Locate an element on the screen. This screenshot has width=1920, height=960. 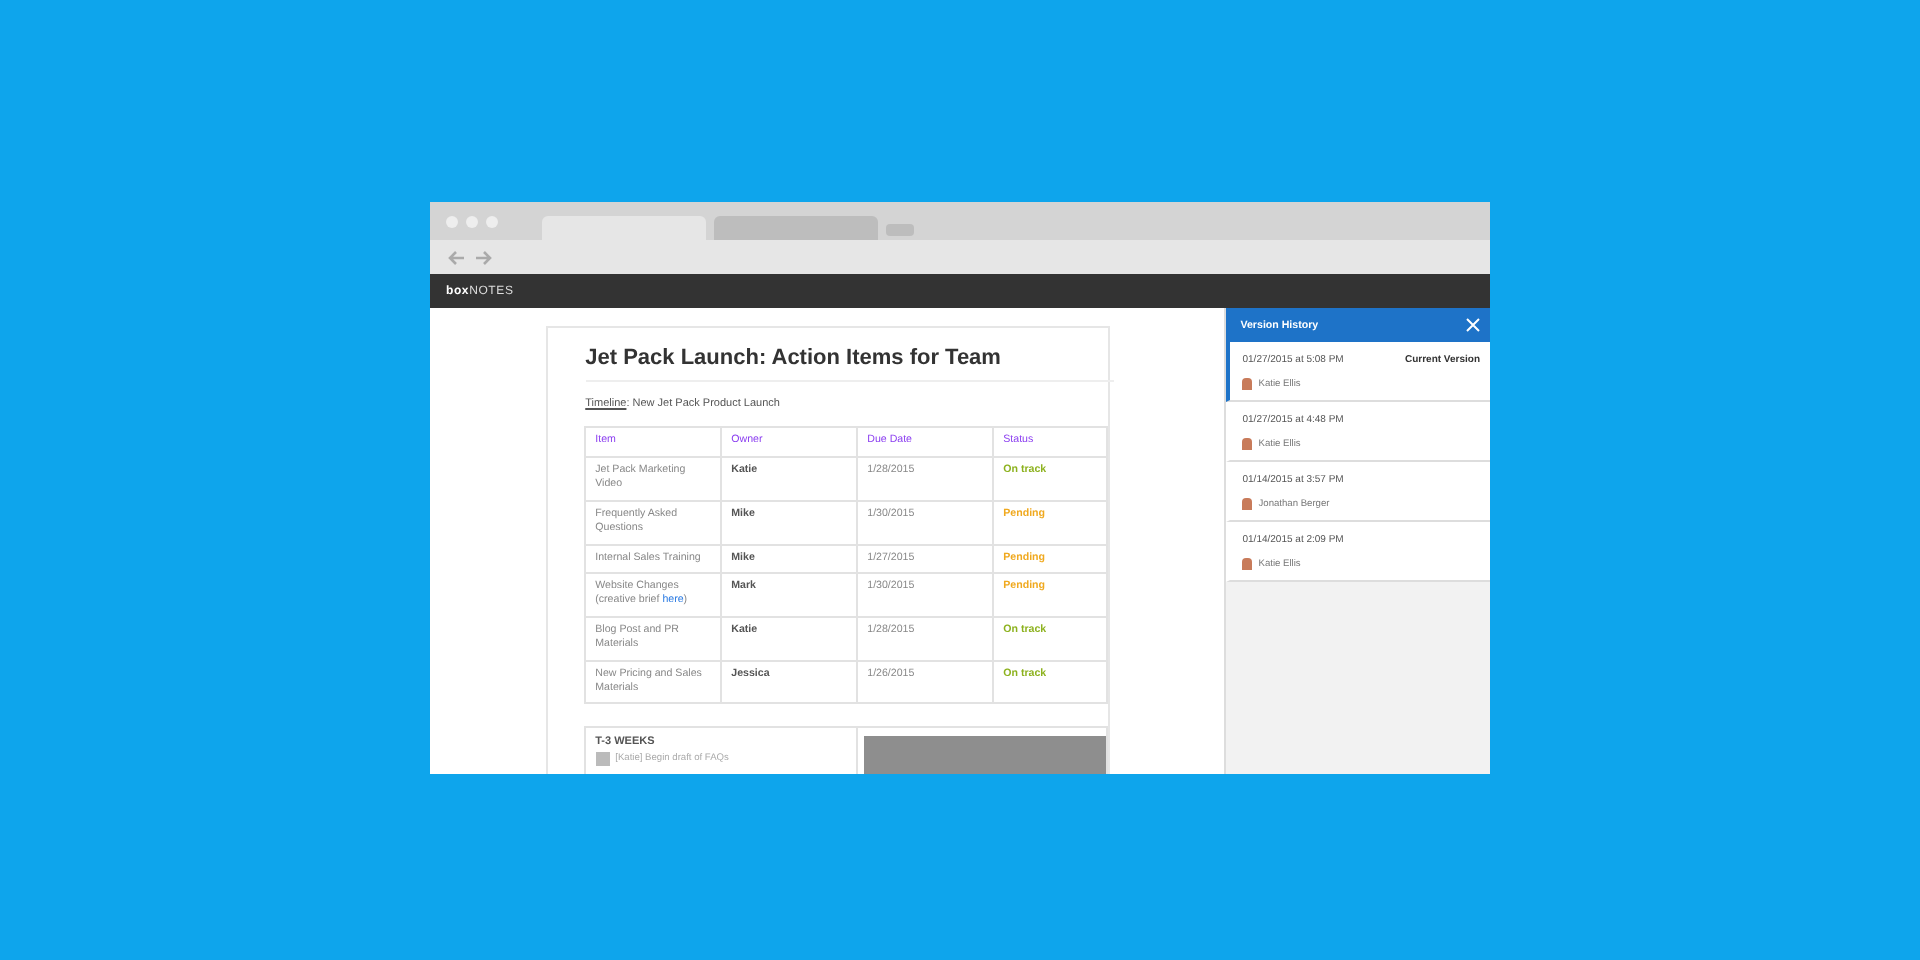
back-icon is located at coordinates (457, 257).